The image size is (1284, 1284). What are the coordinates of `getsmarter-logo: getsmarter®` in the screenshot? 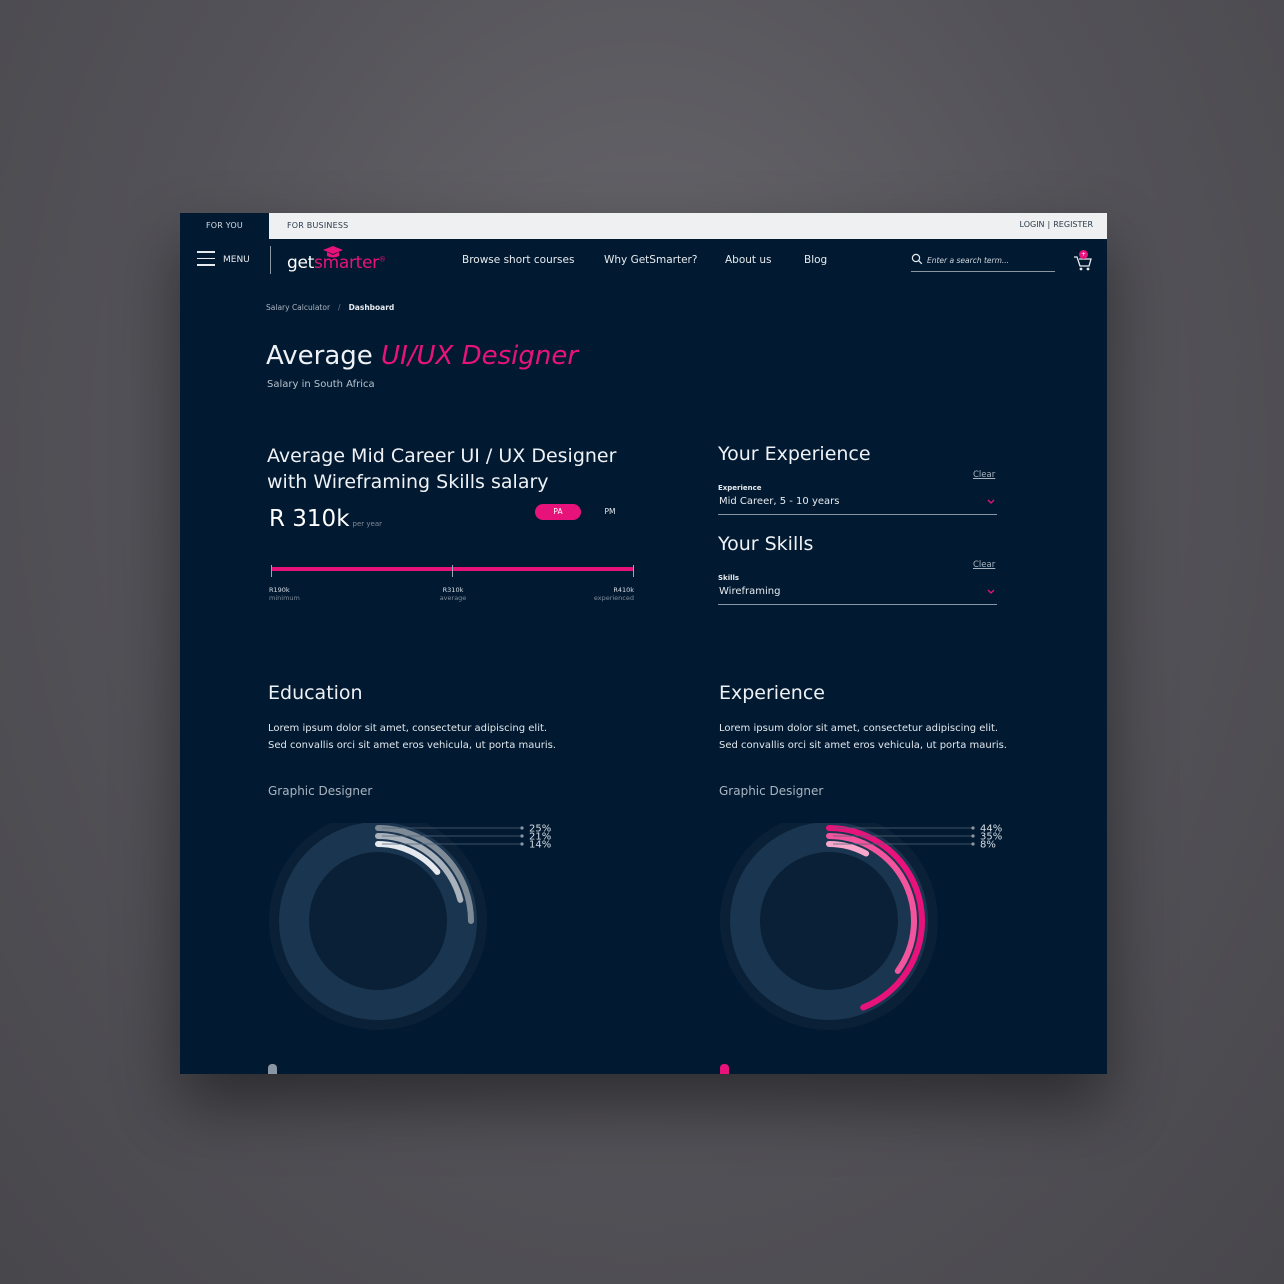 It's located at (336, 263).